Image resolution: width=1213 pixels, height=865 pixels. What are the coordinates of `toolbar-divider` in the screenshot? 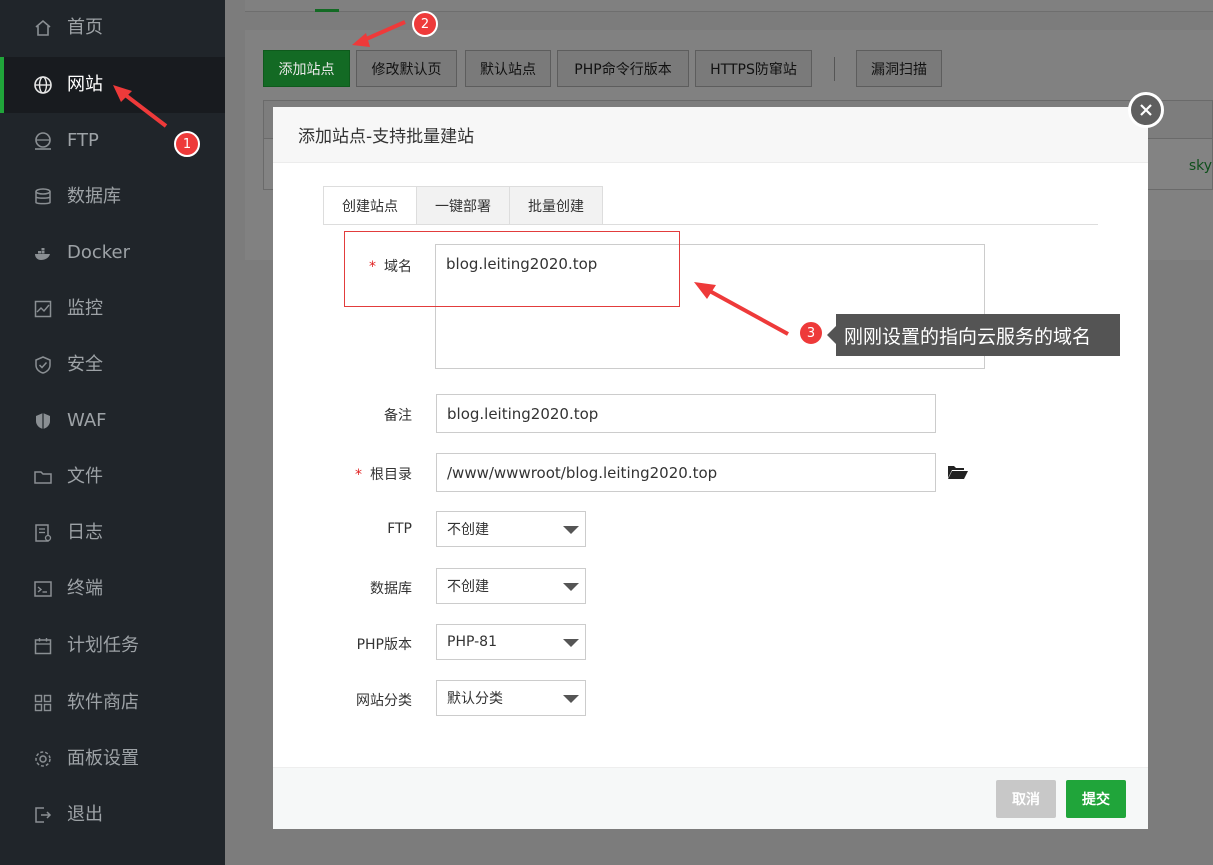 It's located at (834, 69).